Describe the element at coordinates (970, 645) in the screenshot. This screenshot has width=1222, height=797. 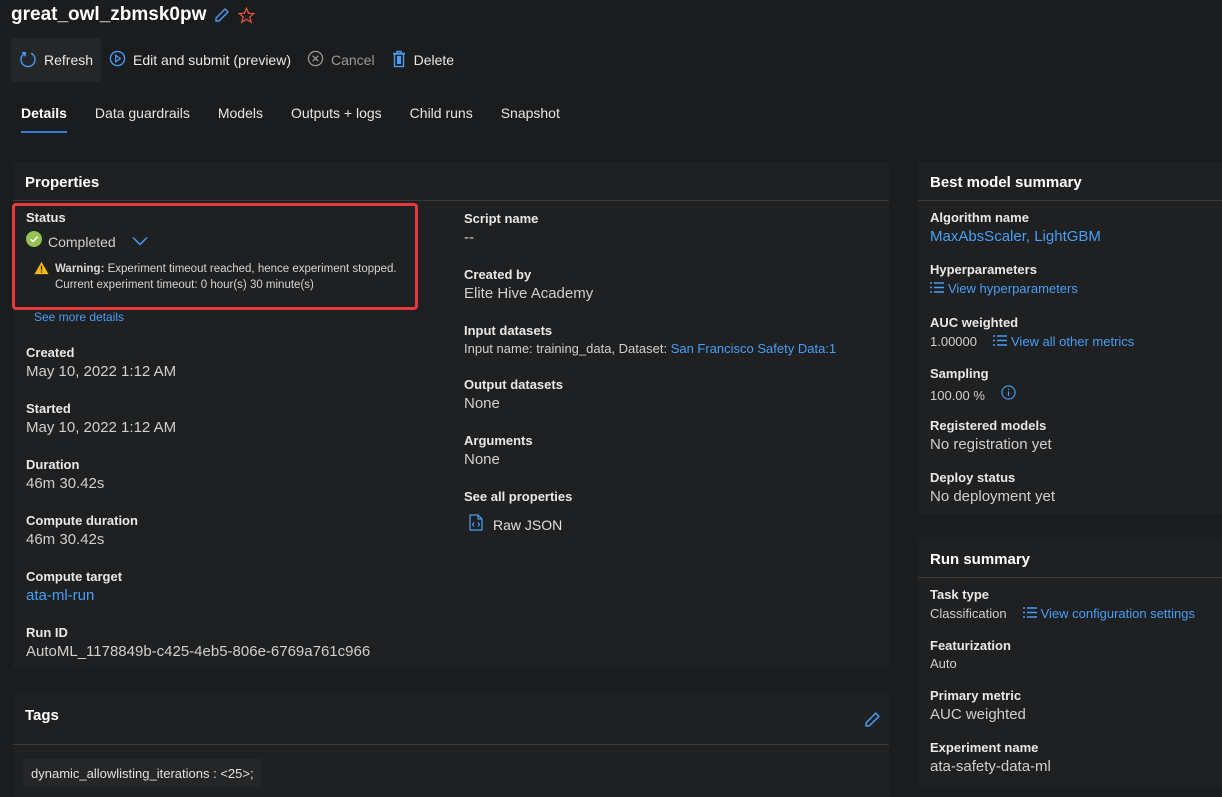
I see `featurization-label: Featurization` at that location.